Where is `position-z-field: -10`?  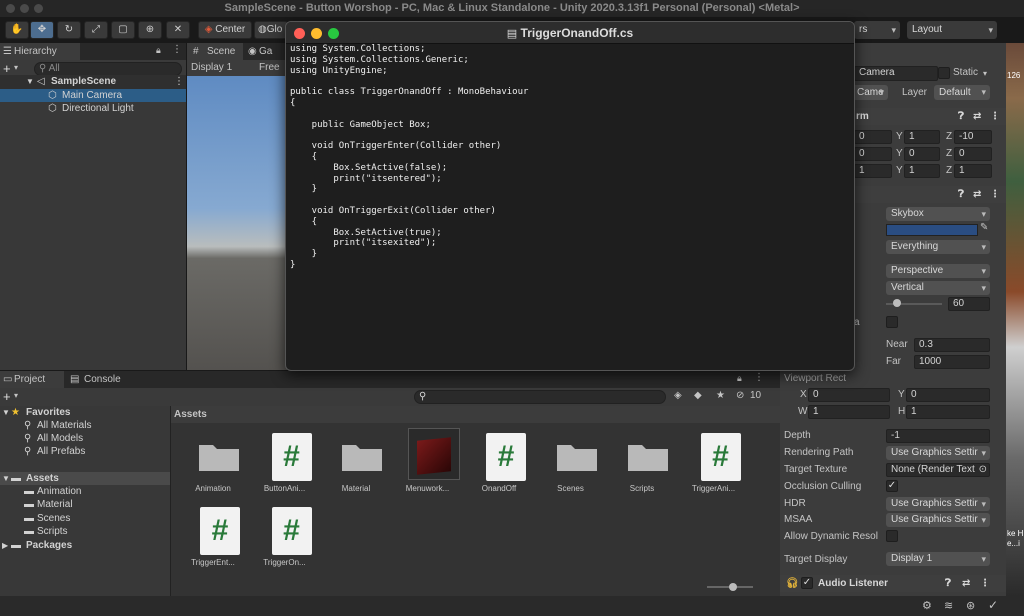
position-z-field: -10 is located at coordinates (973, 137).